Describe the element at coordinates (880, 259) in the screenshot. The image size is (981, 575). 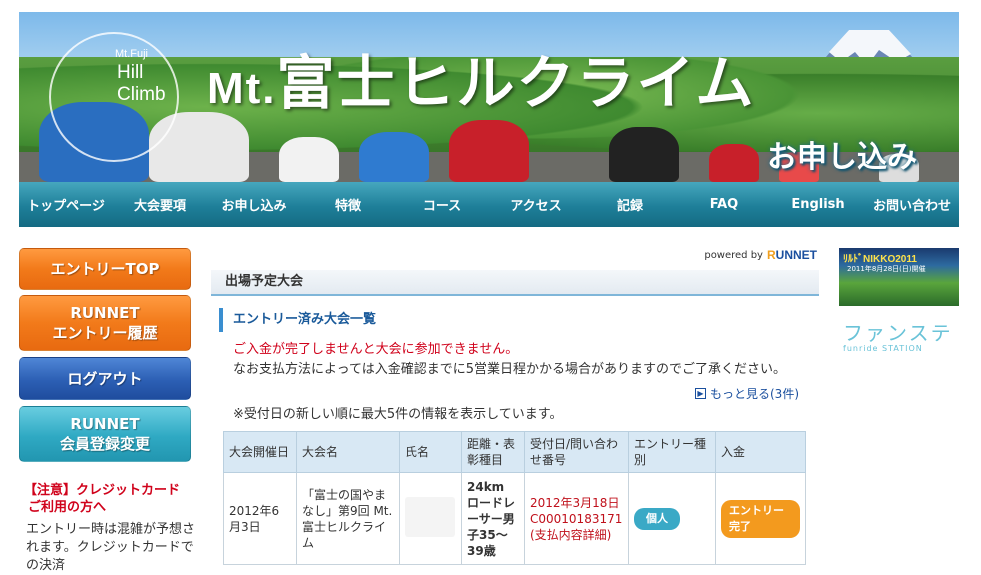
I see `nikko-ad-title: ﾘﾙﾄﾞNIKKO2011` at that location.